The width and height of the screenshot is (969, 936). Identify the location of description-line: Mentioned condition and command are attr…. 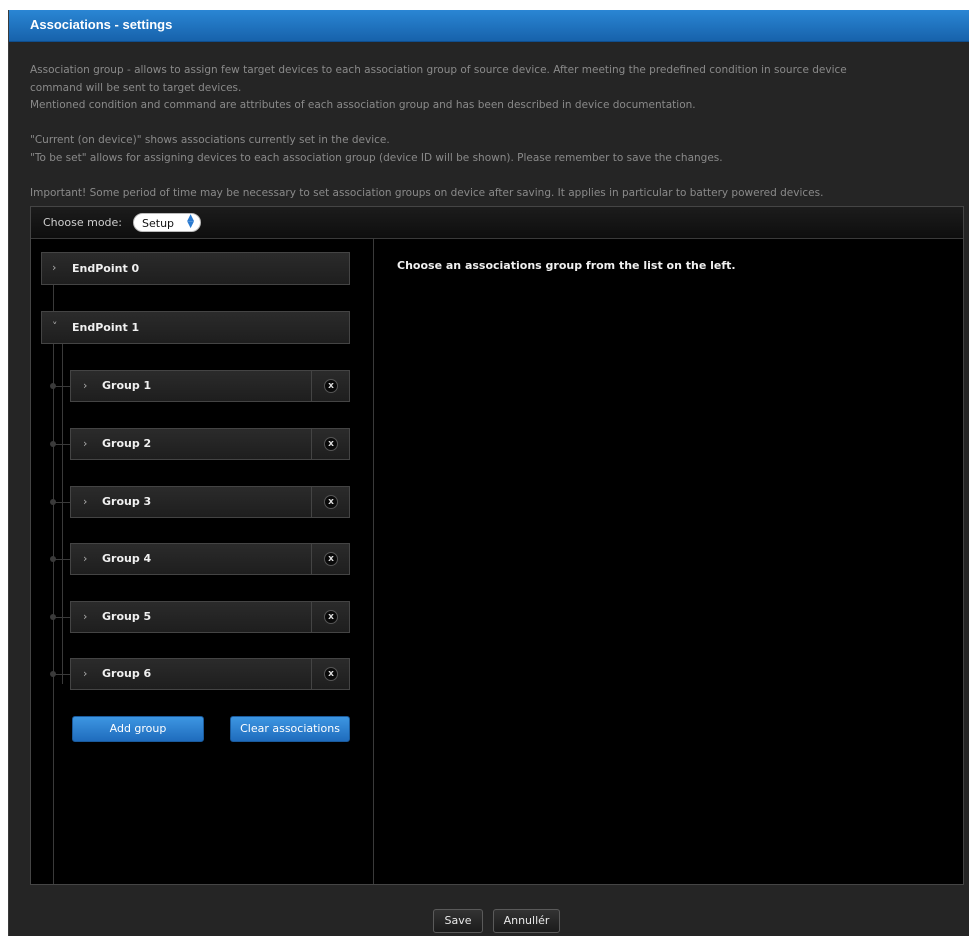
(363, 105).